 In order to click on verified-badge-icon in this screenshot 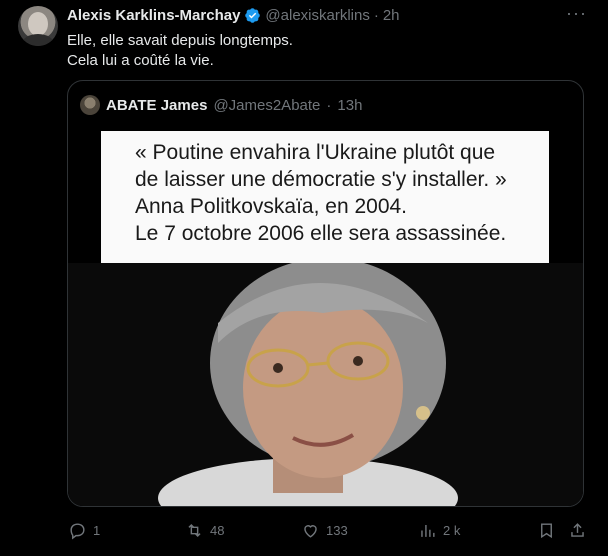, I will do `click(253, 15)`.